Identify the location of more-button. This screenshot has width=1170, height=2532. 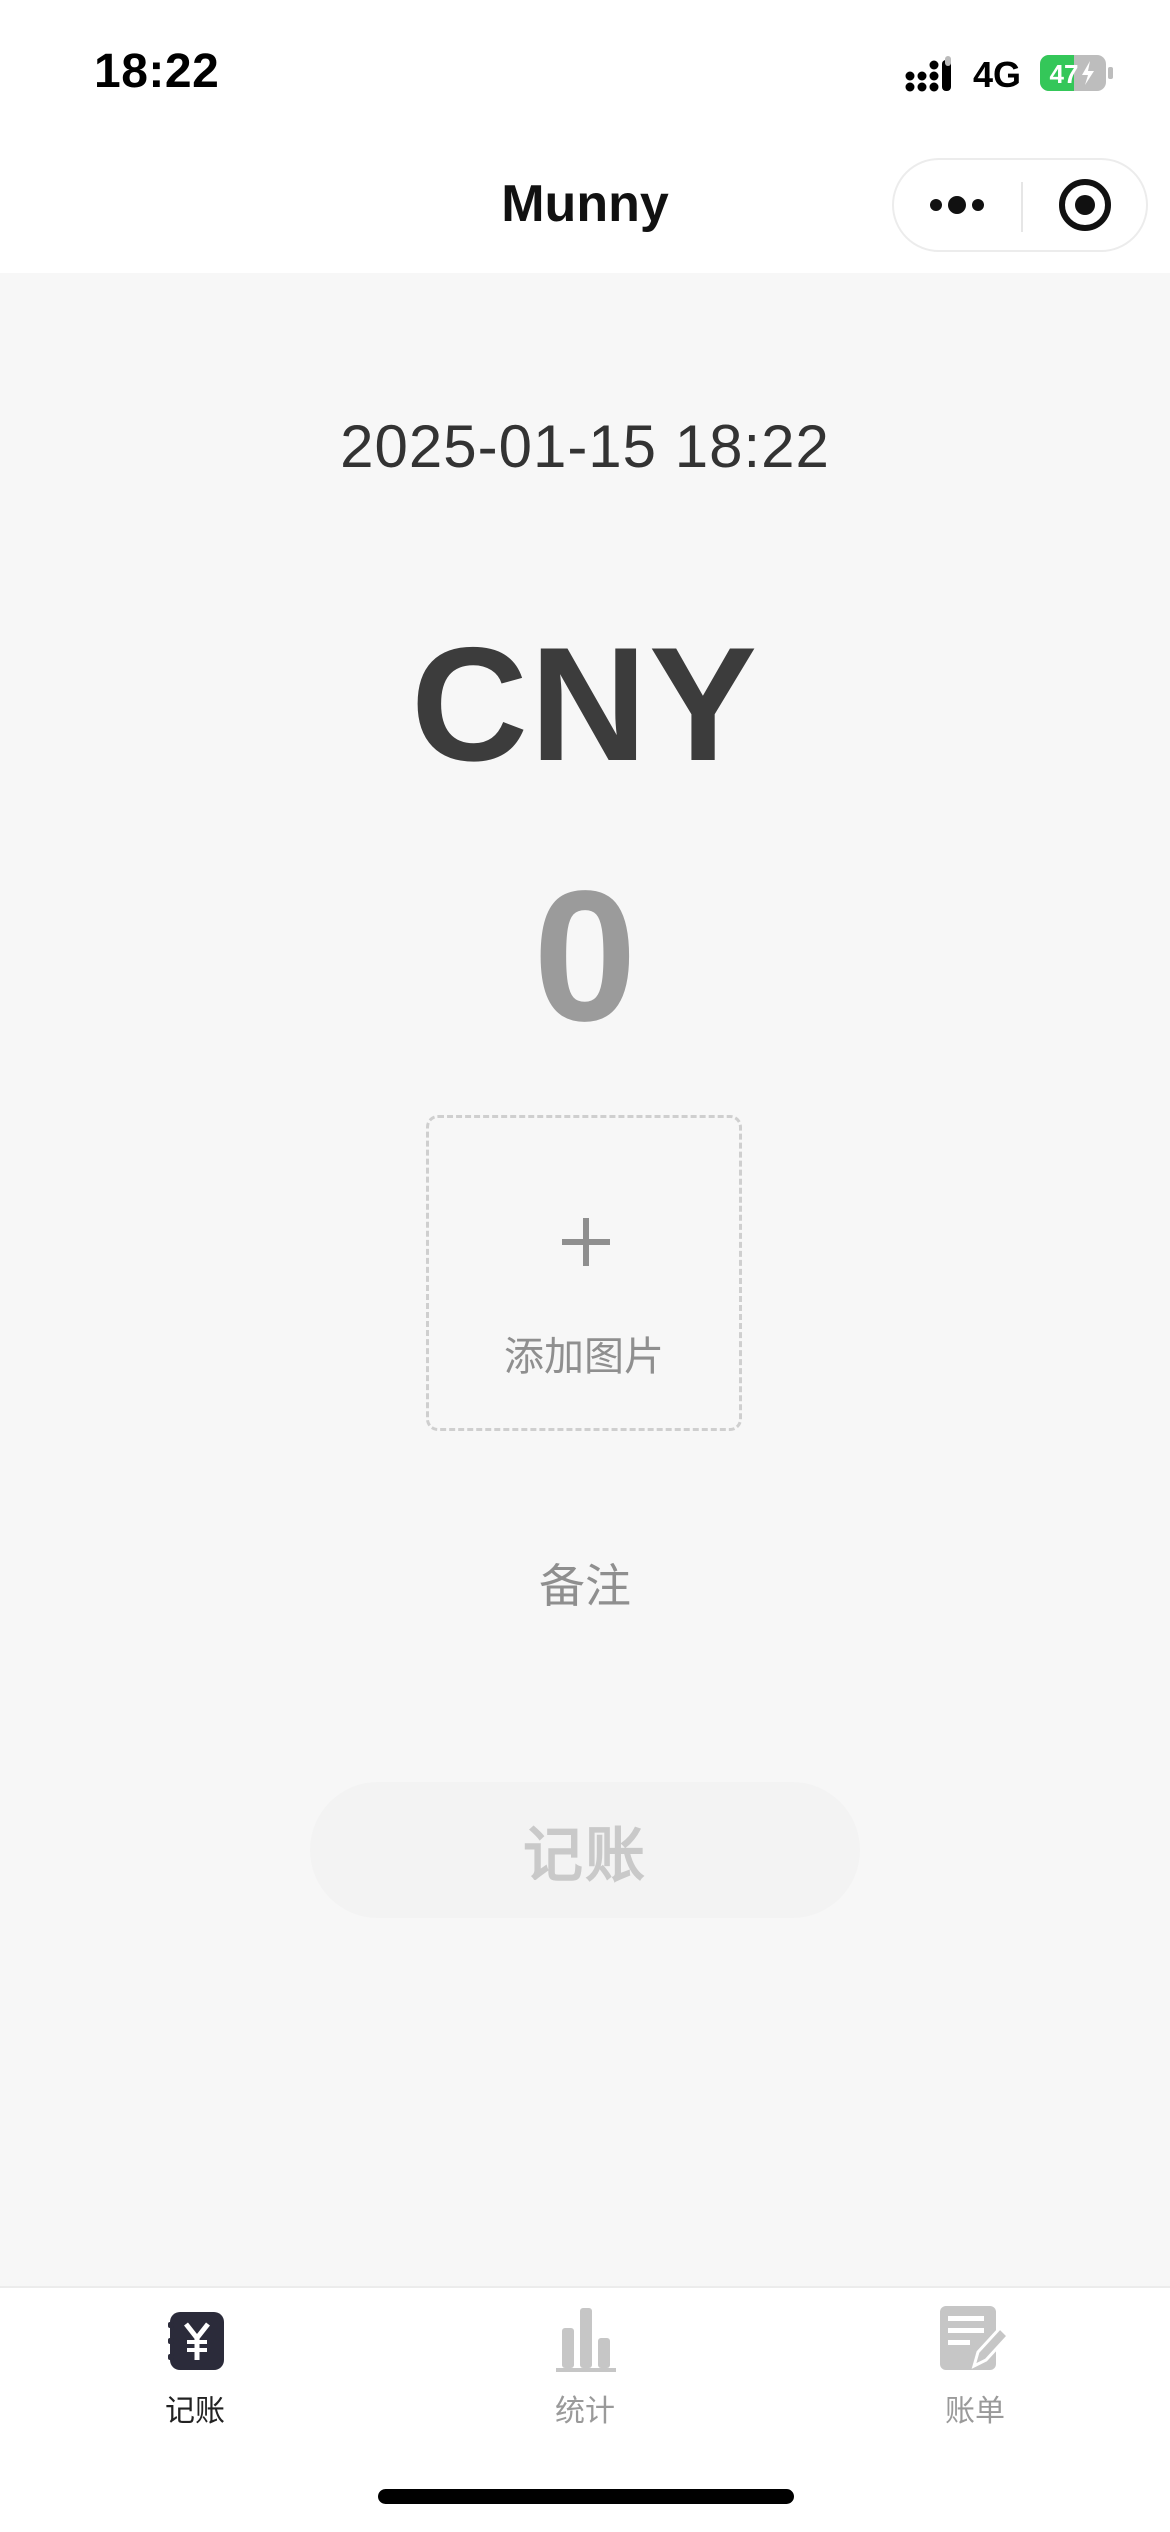
(957, 205).